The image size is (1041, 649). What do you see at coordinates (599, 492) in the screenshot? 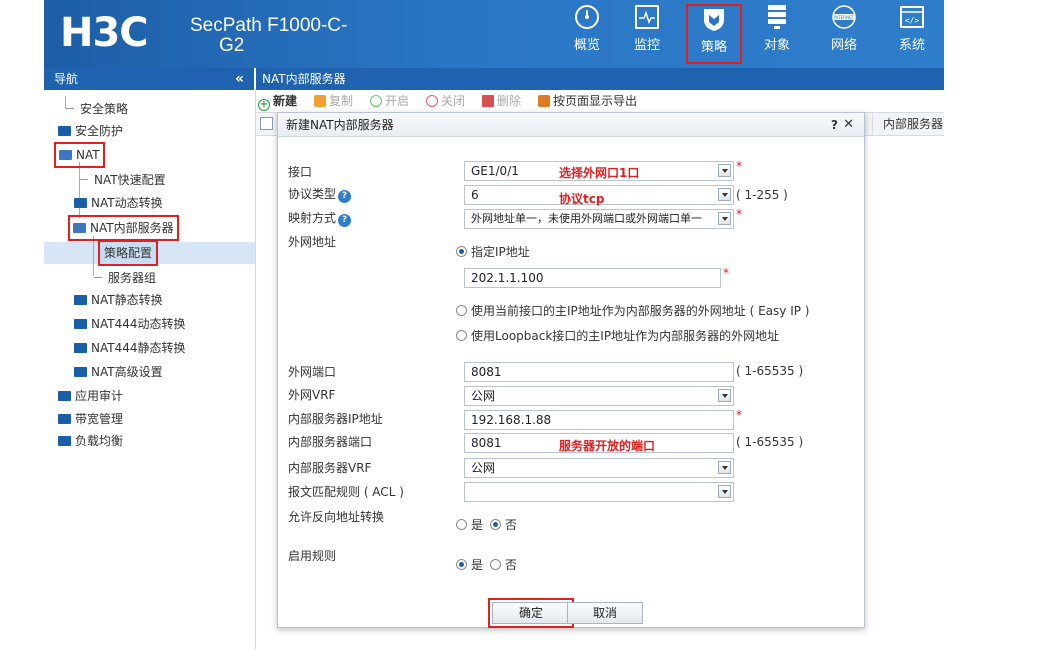
I see `acl-select` at bounding box center [599, 492].